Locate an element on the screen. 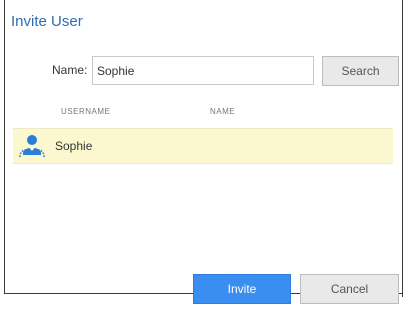  column-header-username: USERNAME is located at coordinates (86, 111).